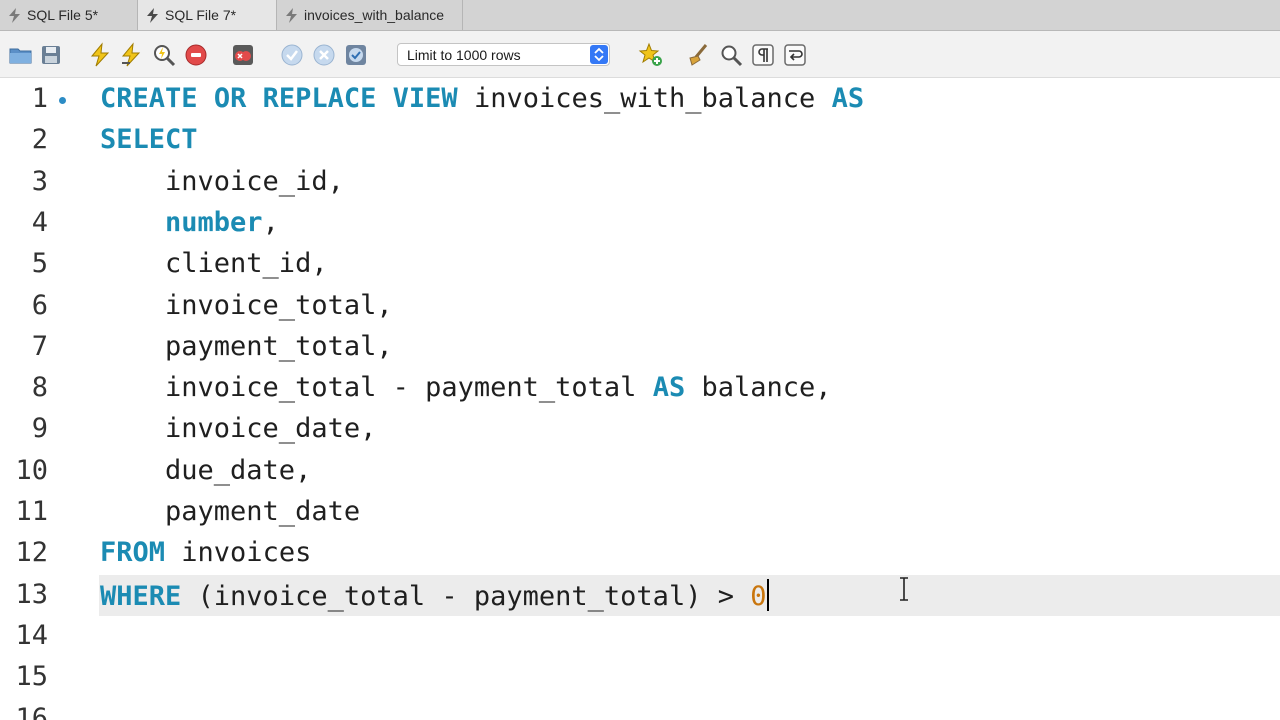  Describe the element at coordinates (699, 55) in the screenshot. I see `beautify-icon` at that location.